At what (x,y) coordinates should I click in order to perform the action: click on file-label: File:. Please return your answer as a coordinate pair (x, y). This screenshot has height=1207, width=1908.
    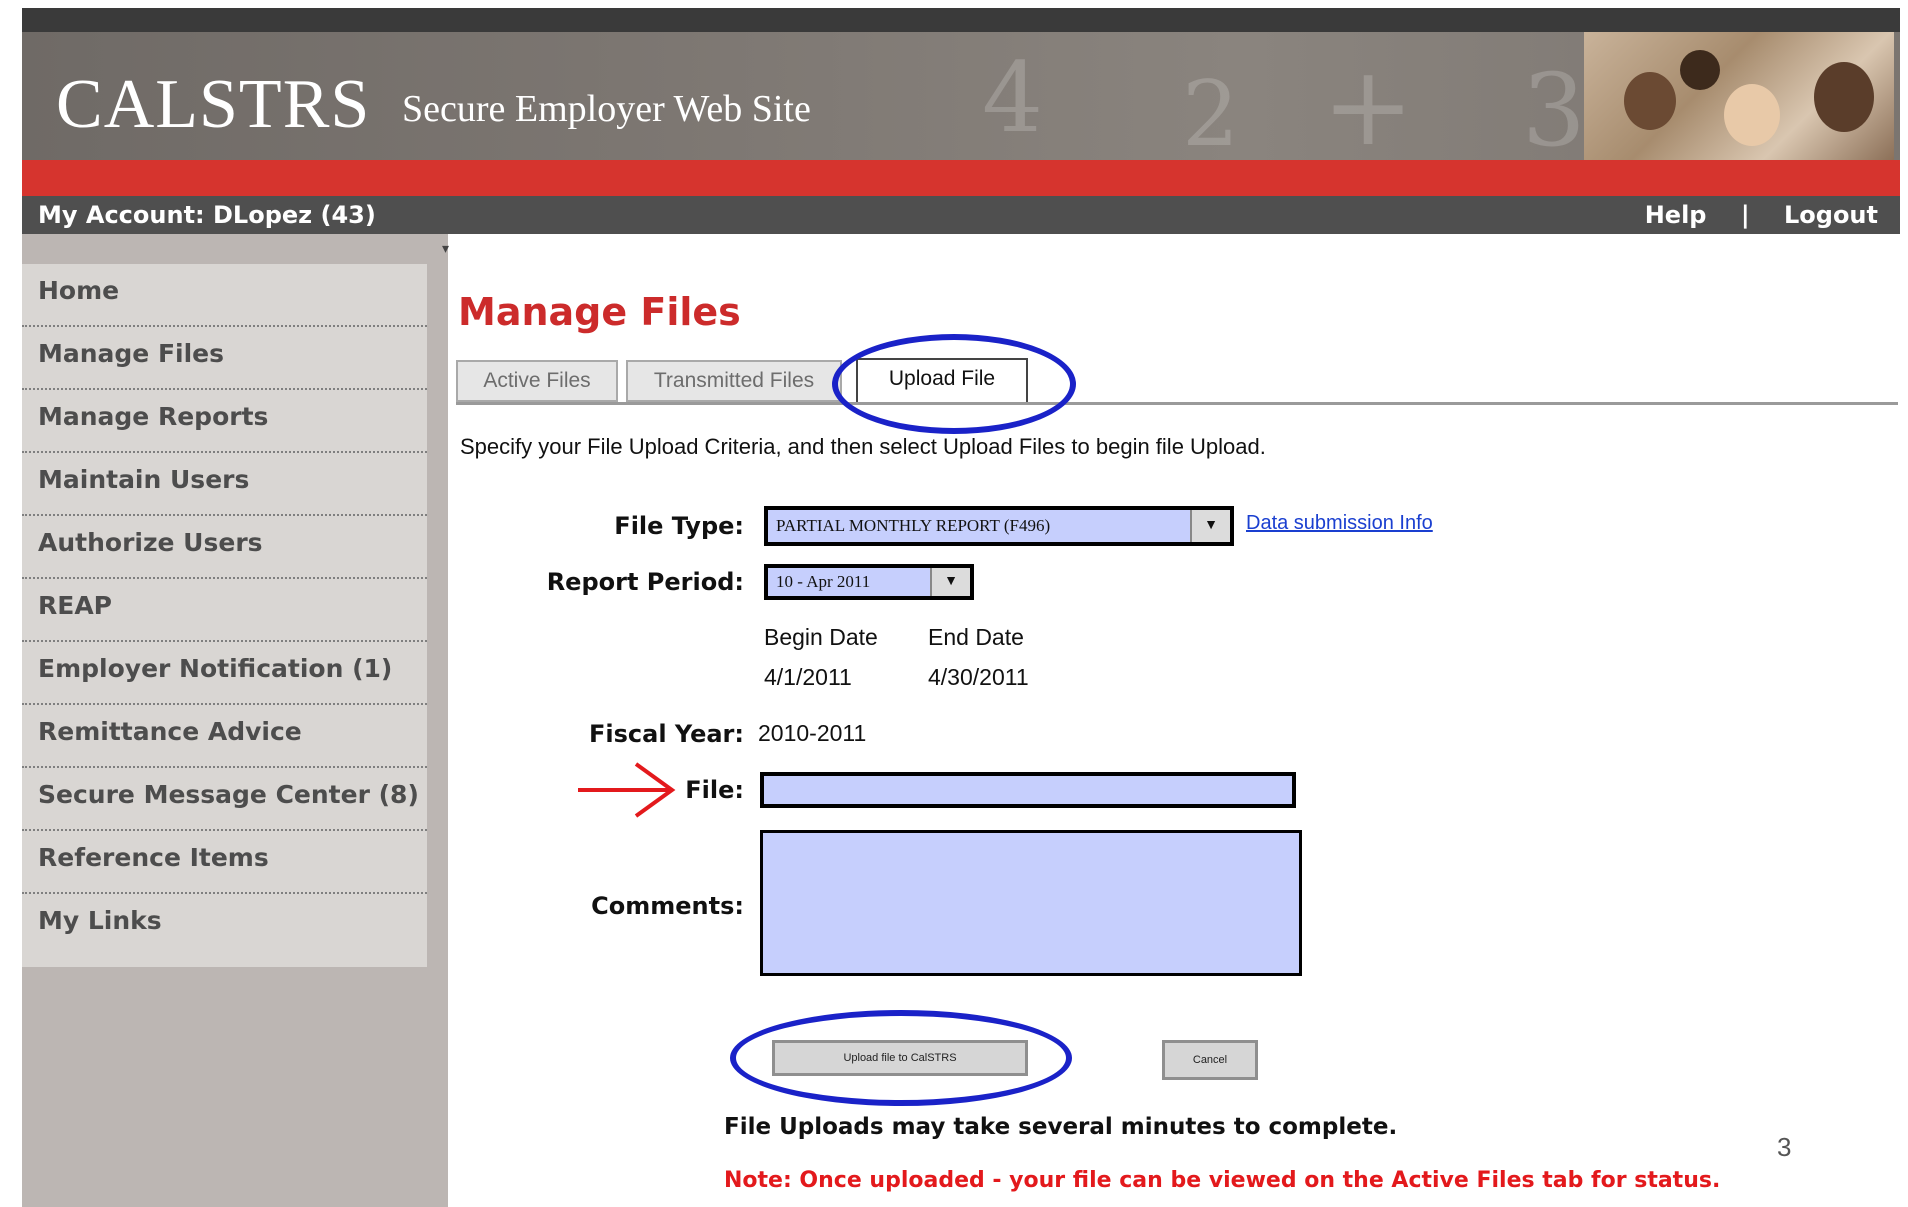
    Looking at the image, I should click on (714, 790).